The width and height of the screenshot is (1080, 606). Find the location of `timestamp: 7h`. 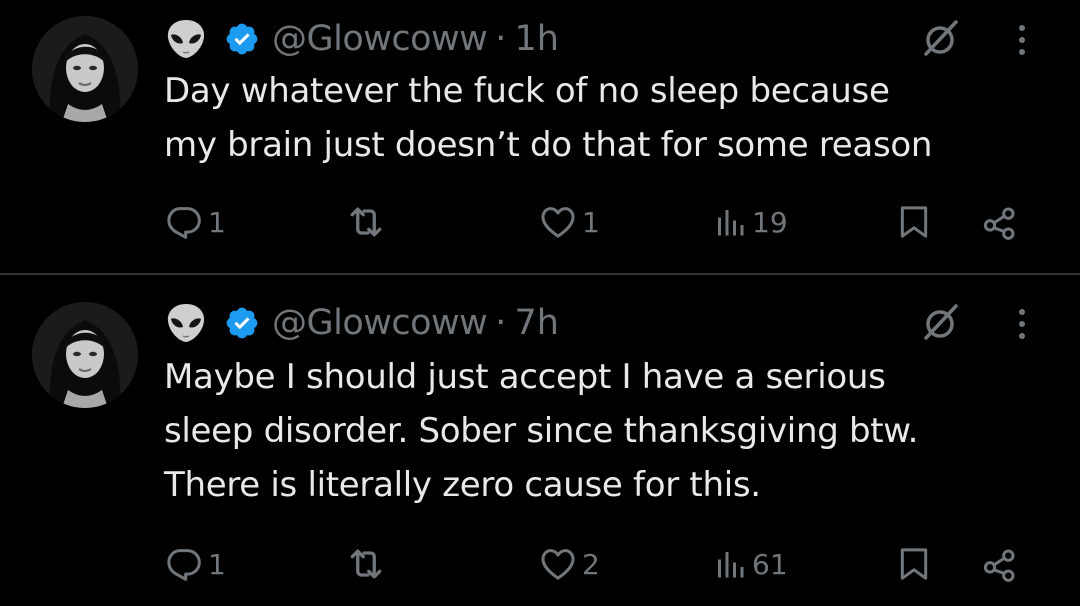

timestamp: 7h is located at coordinates (536, 323).